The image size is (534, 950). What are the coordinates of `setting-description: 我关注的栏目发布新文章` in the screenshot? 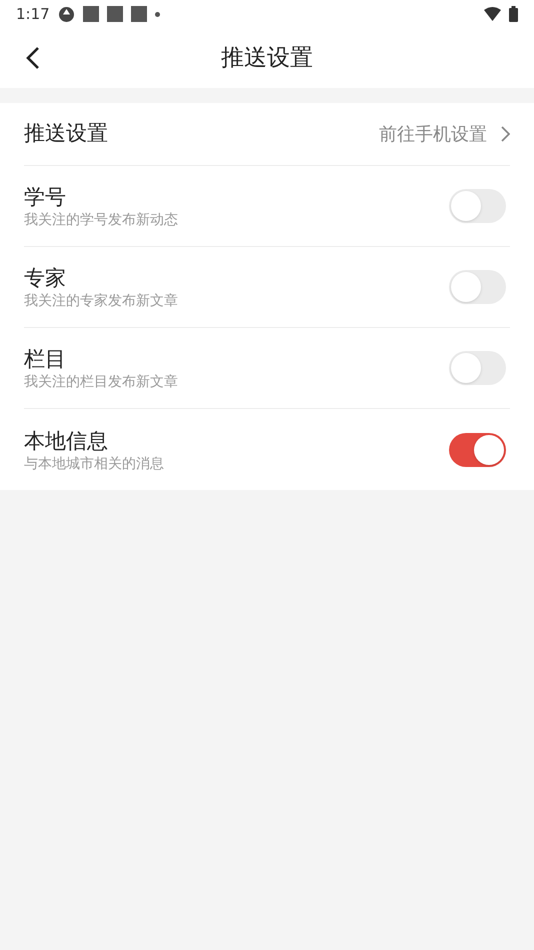 It's located at (101, 382).